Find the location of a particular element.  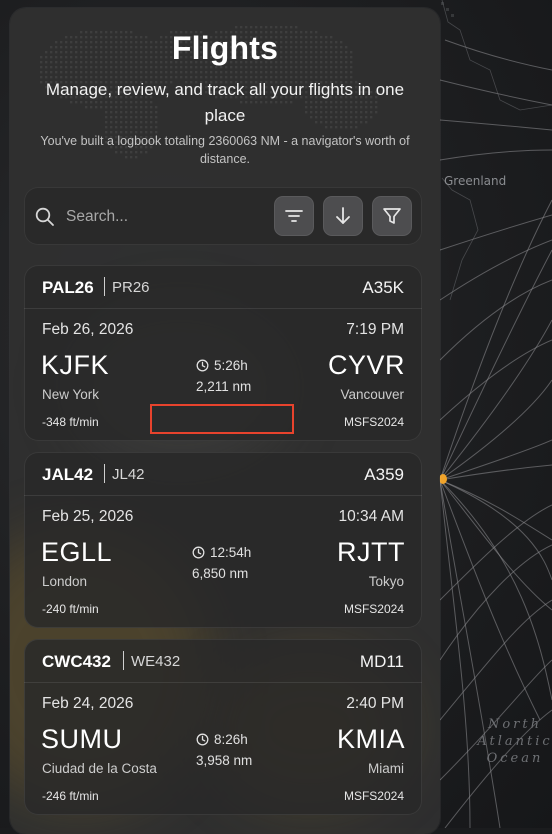

arrival-code: RJTT is located at coordinates (371, 552).